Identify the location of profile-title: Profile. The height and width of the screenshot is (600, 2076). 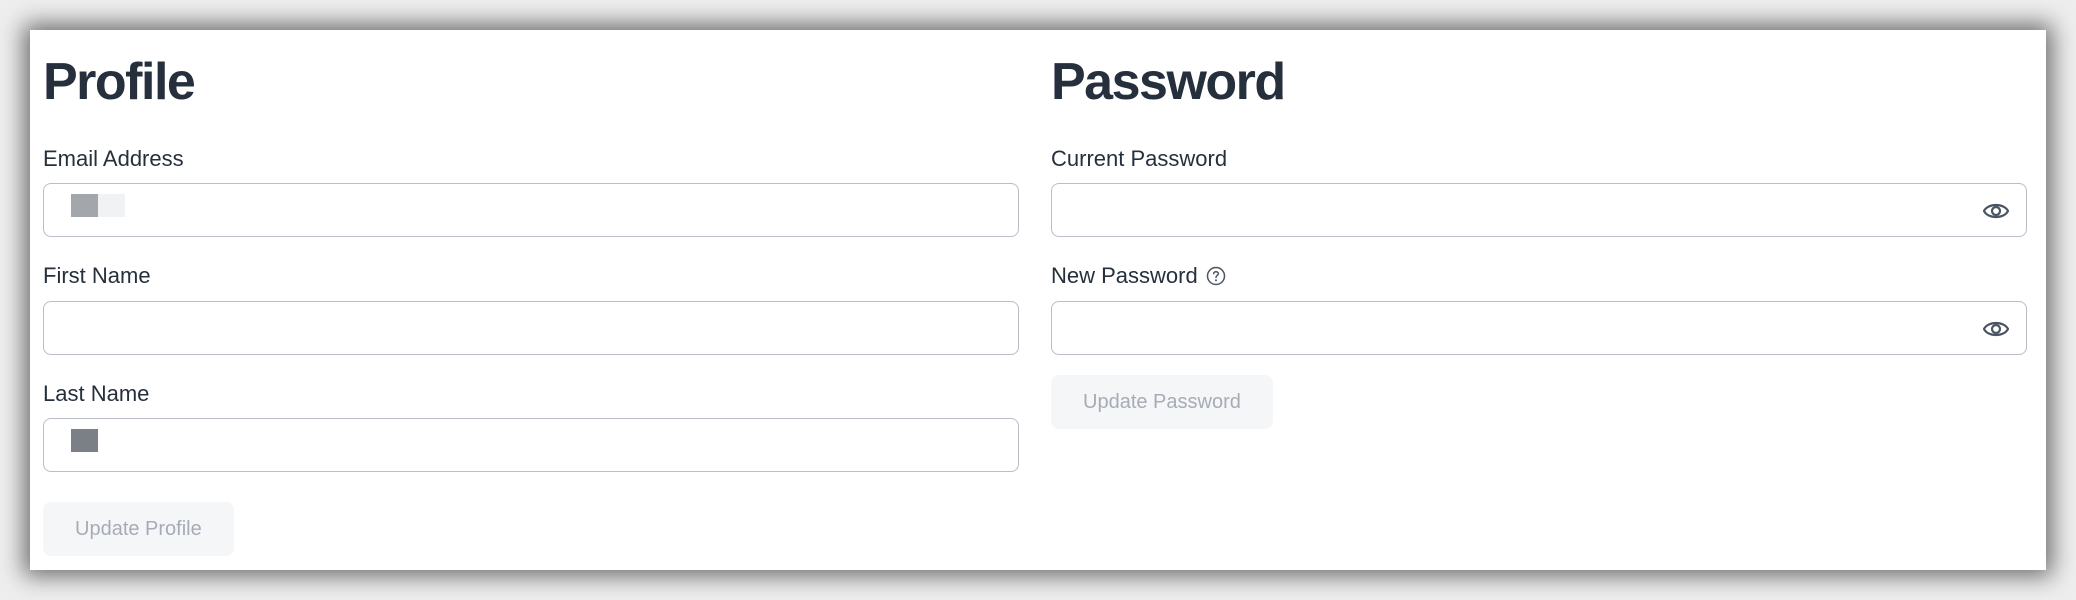
(119, 82).